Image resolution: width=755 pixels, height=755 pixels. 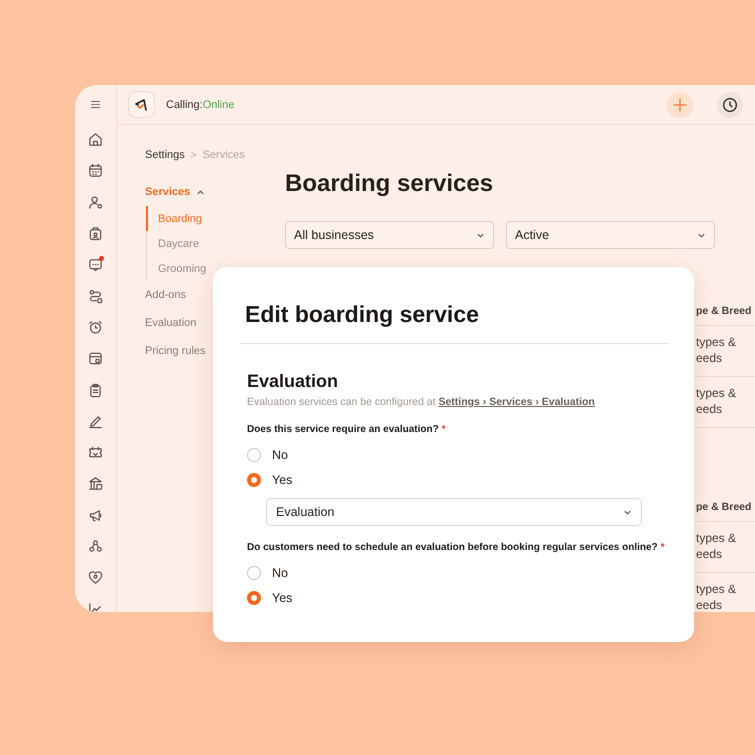 What do you see at coordinates (95, 202) in the screenshot?
I see `user-icon` at bounding box center [95, 202].